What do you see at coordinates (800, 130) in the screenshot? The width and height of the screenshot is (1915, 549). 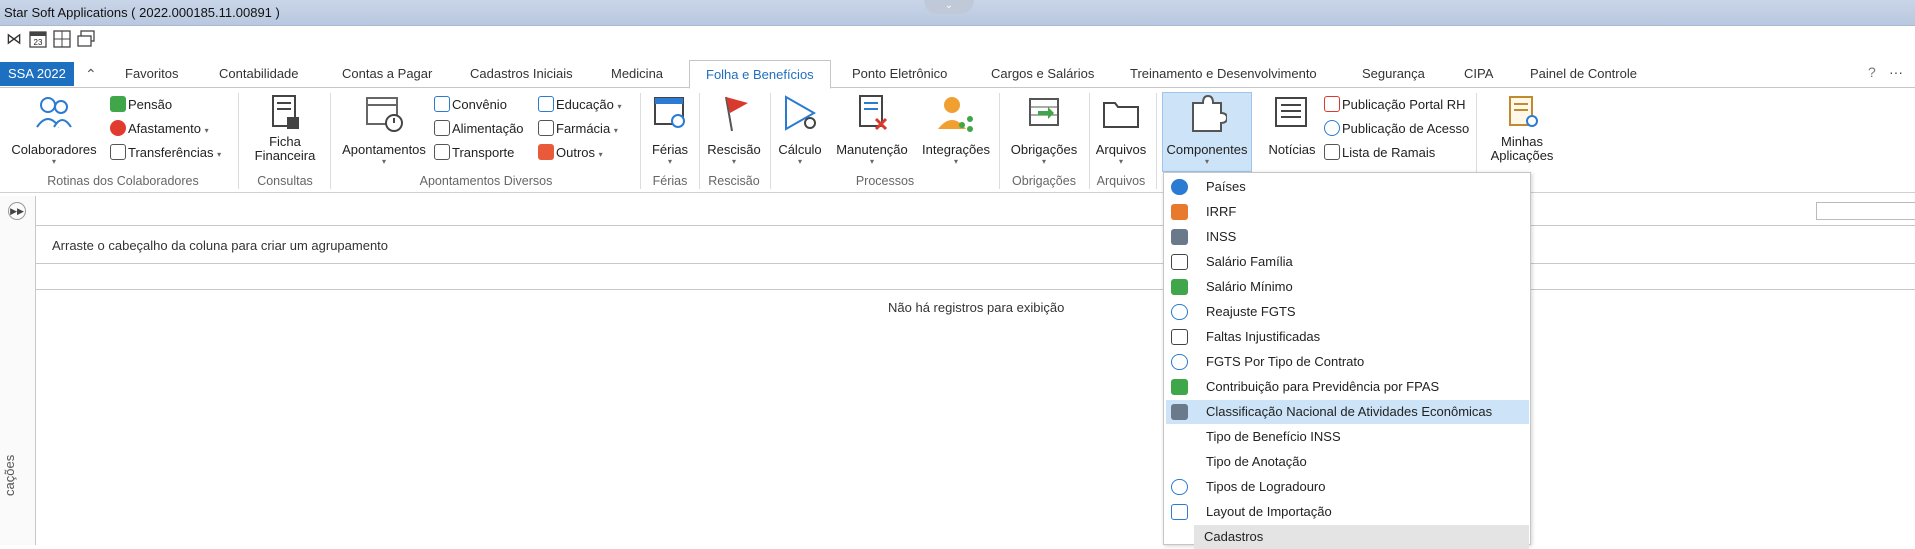 I see `calculo-button: Cálculo ▾` at bounding box center [800, 130].